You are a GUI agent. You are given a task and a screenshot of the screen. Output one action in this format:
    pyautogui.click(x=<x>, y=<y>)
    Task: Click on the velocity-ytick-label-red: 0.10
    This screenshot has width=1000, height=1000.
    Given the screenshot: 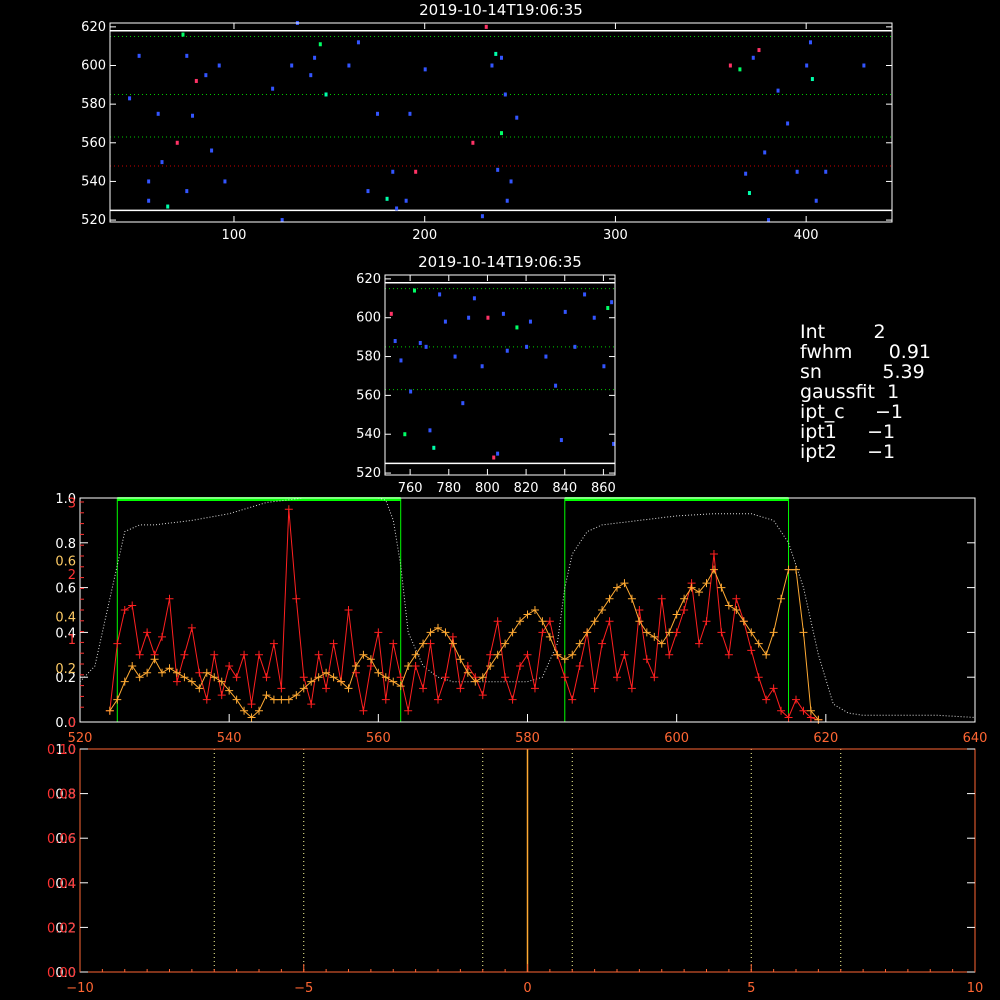 What is the action you would take?
    pyautogui.click(x=61, y=750)
    